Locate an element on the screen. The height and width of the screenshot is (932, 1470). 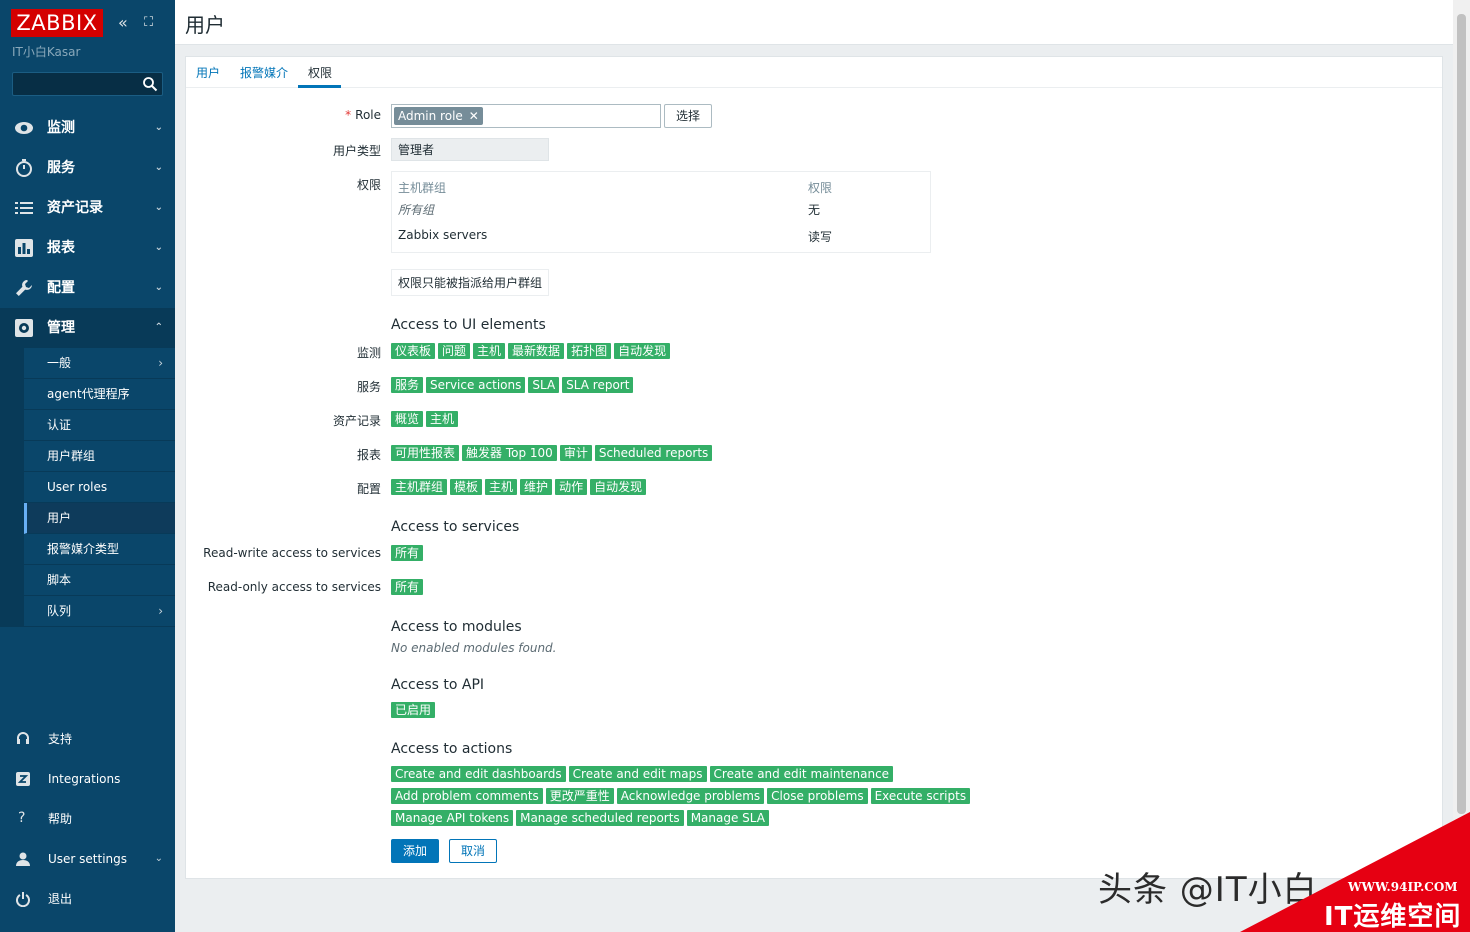
zabbix-logo: ZABBIX is located at coordinates (57, 23).